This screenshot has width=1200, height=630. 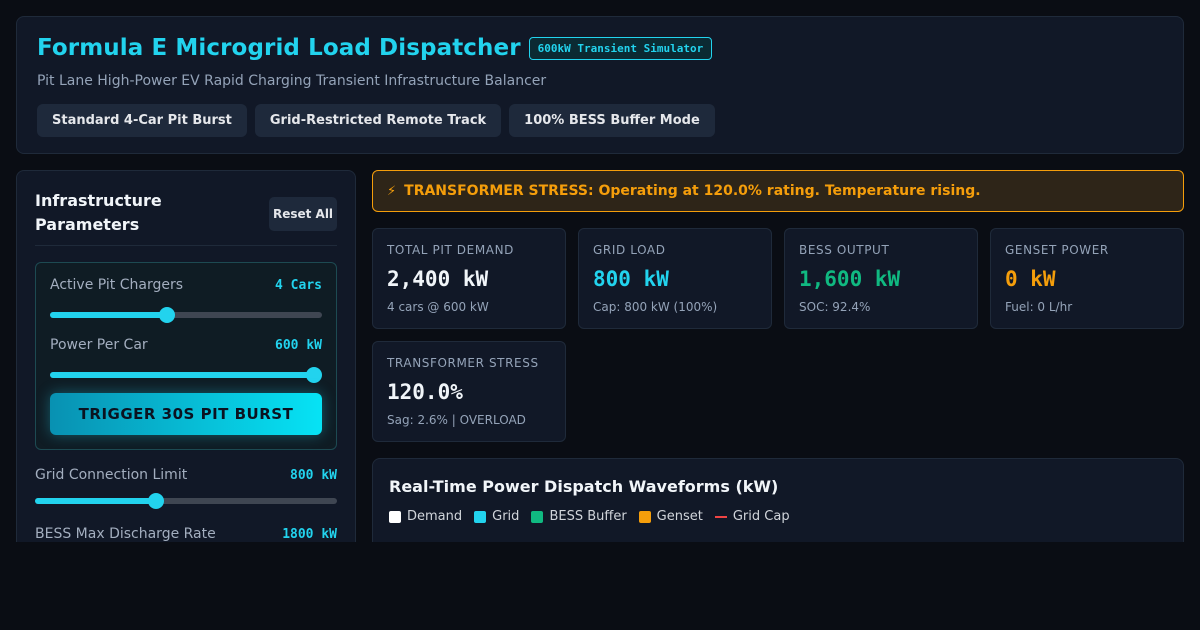 I want to click on grid-limit-row: Grid Connection Limit 800 kW, so click(x=186, y=475).